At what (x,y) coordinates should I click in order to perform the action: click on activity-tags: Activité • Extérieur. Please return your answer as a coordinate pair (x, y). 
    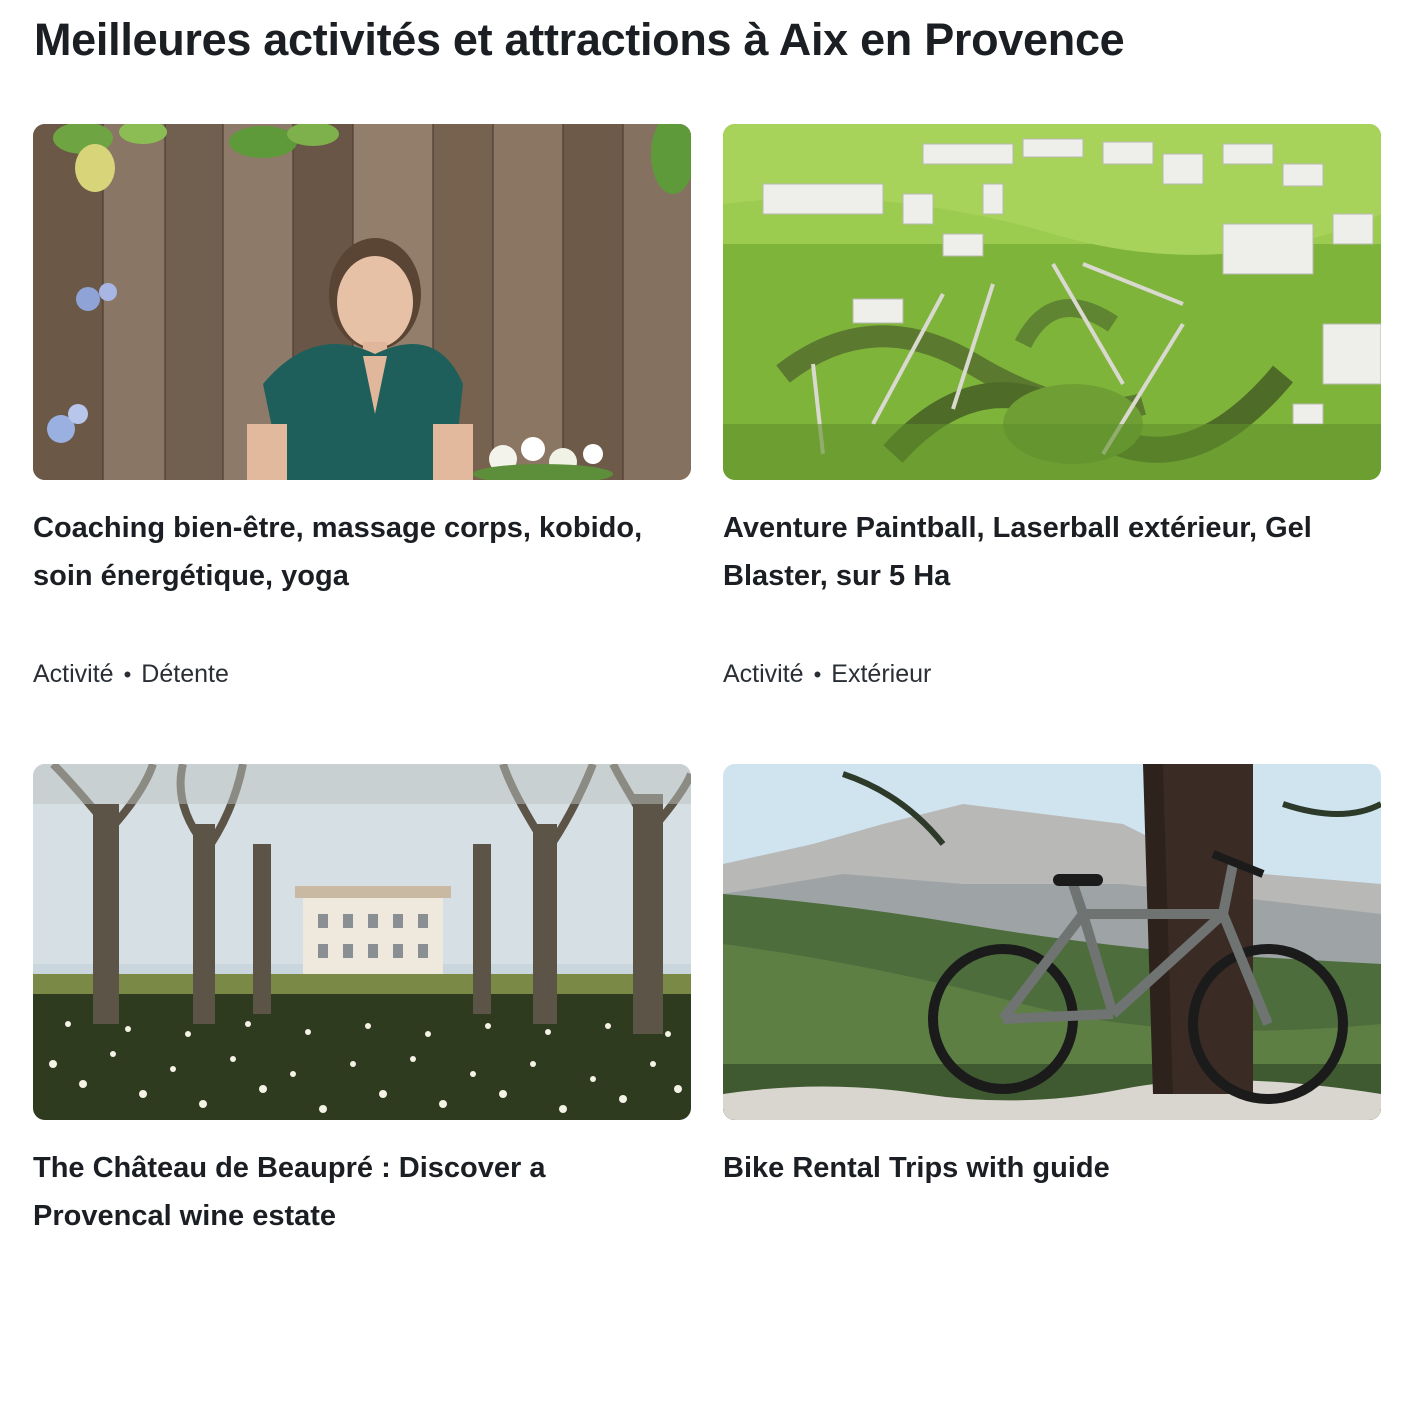
    Looking at the image, I should click on (827, 674).